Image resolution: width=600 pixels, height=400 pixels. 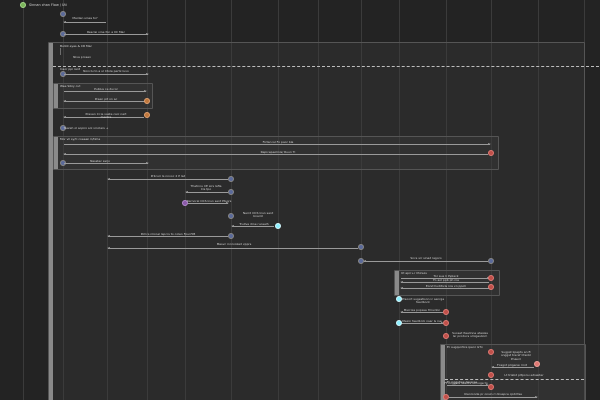 I want to click on bottom-msg-3: Lt trlabd pltponu ediasiter, so click(x=524, y=375).